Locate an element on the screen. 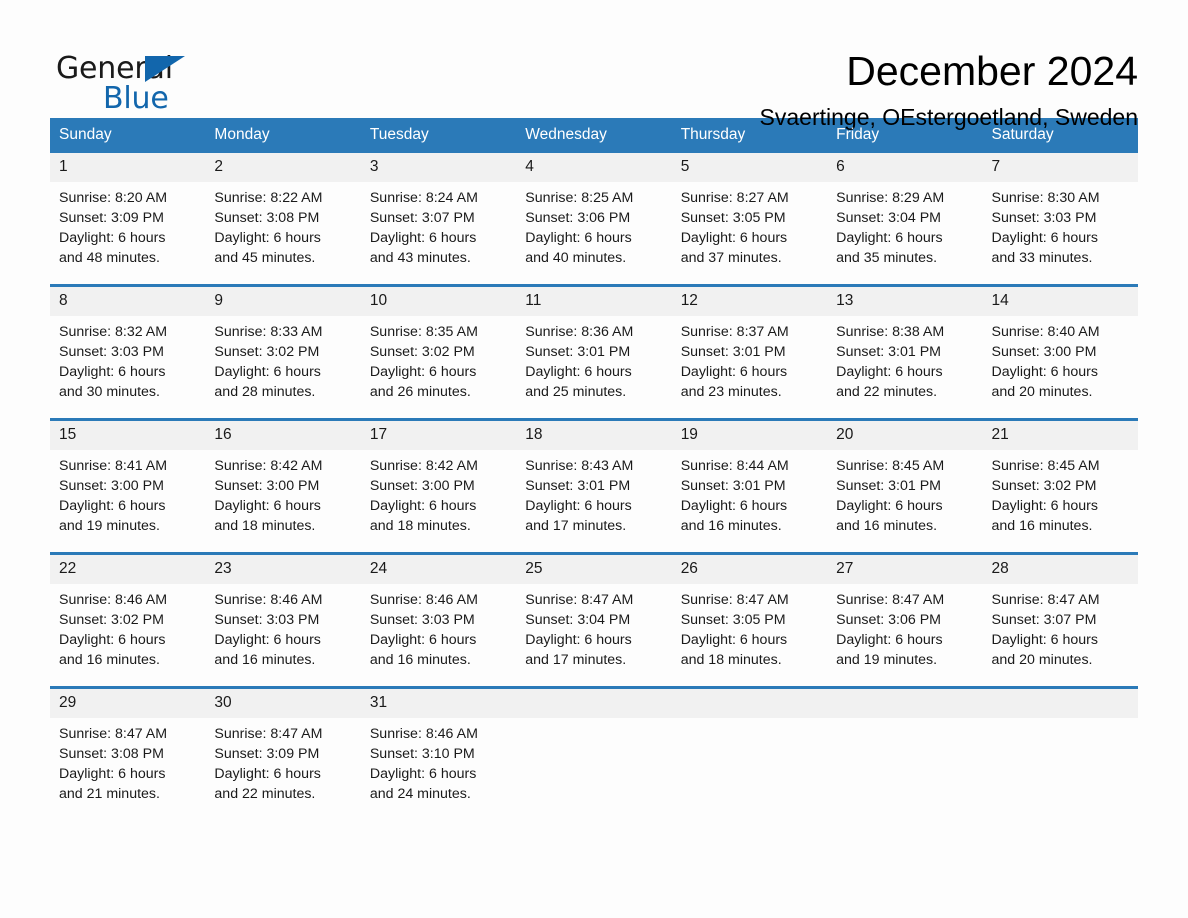  daylight-text-line2: and 16 minutes. is located at coordinates (265, 660).